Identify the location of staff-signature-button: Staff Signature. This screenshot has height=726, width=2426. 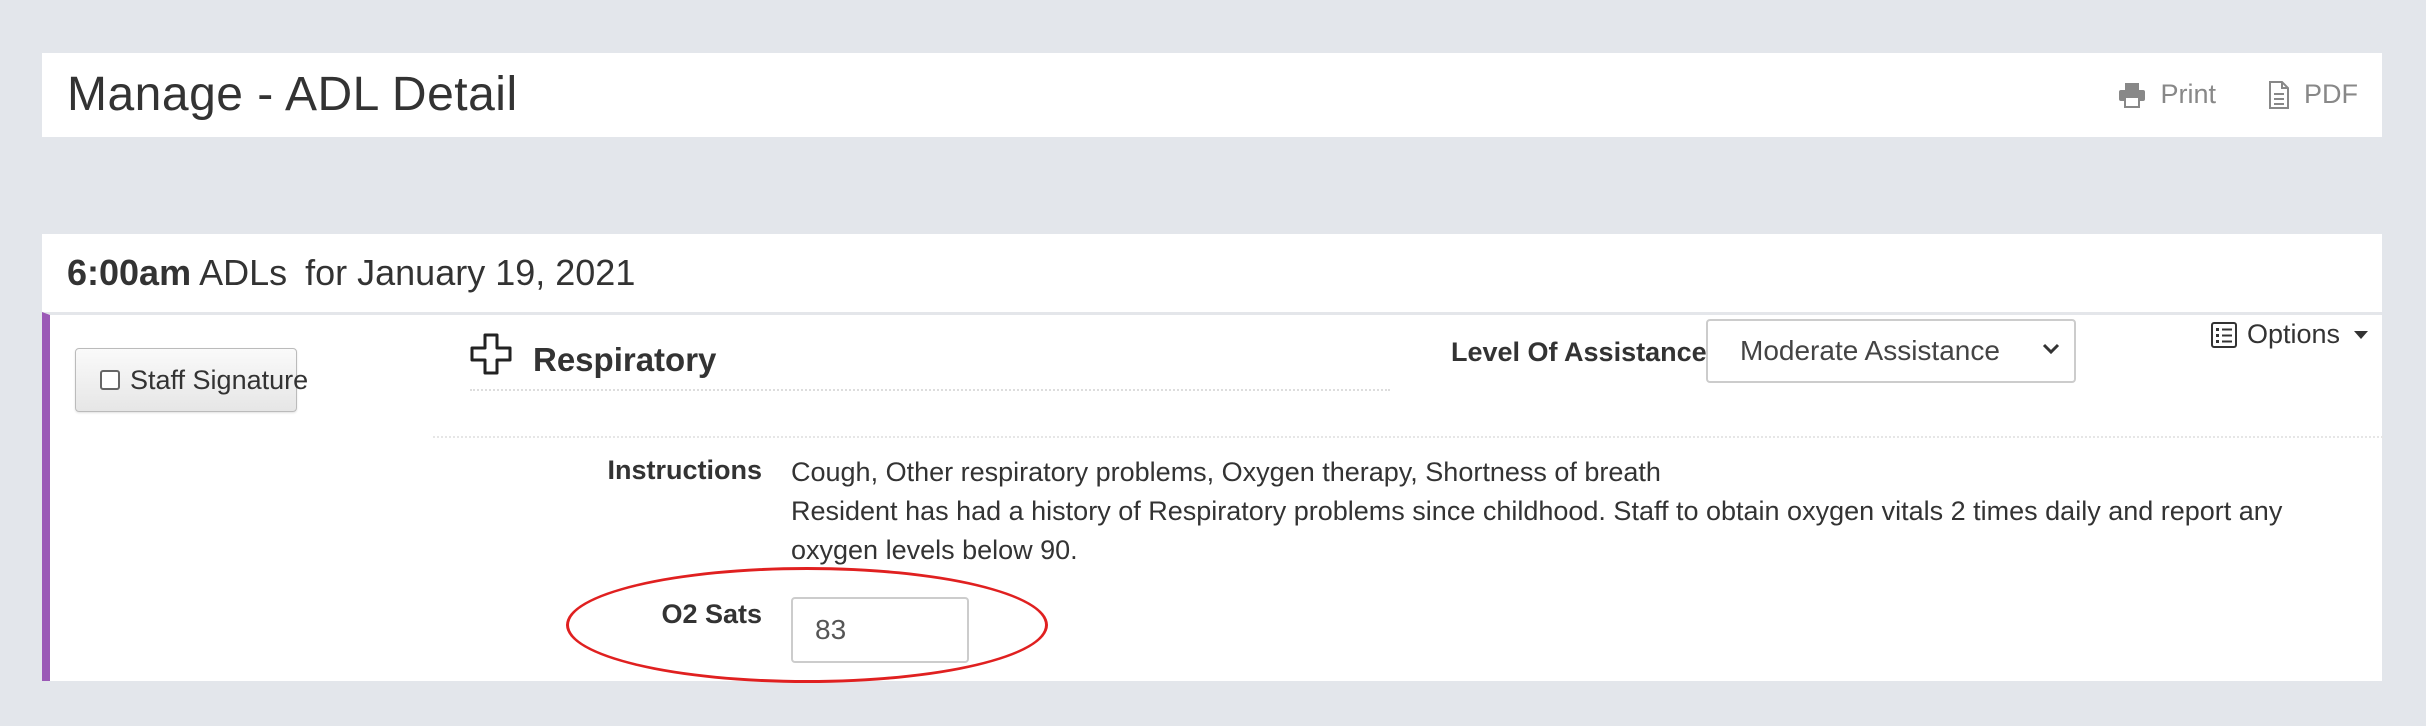
(191, 380).